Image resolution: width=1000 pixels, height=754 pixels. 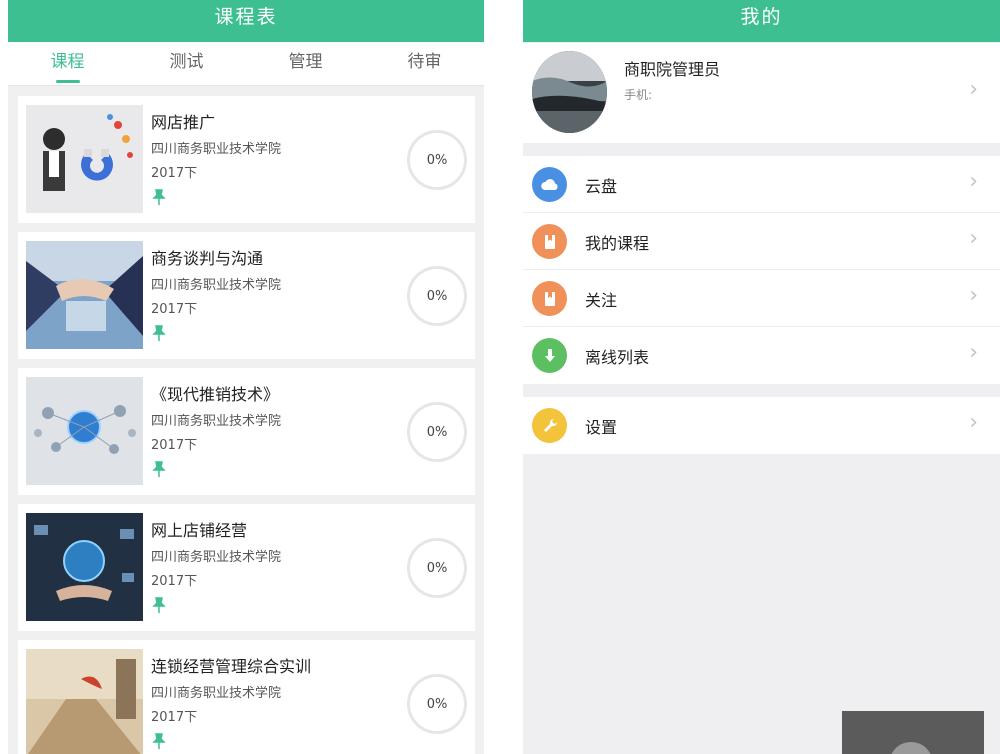 I want to click on profile-card: 商职院管理员 手机: ›, so click(x=761, y=93).